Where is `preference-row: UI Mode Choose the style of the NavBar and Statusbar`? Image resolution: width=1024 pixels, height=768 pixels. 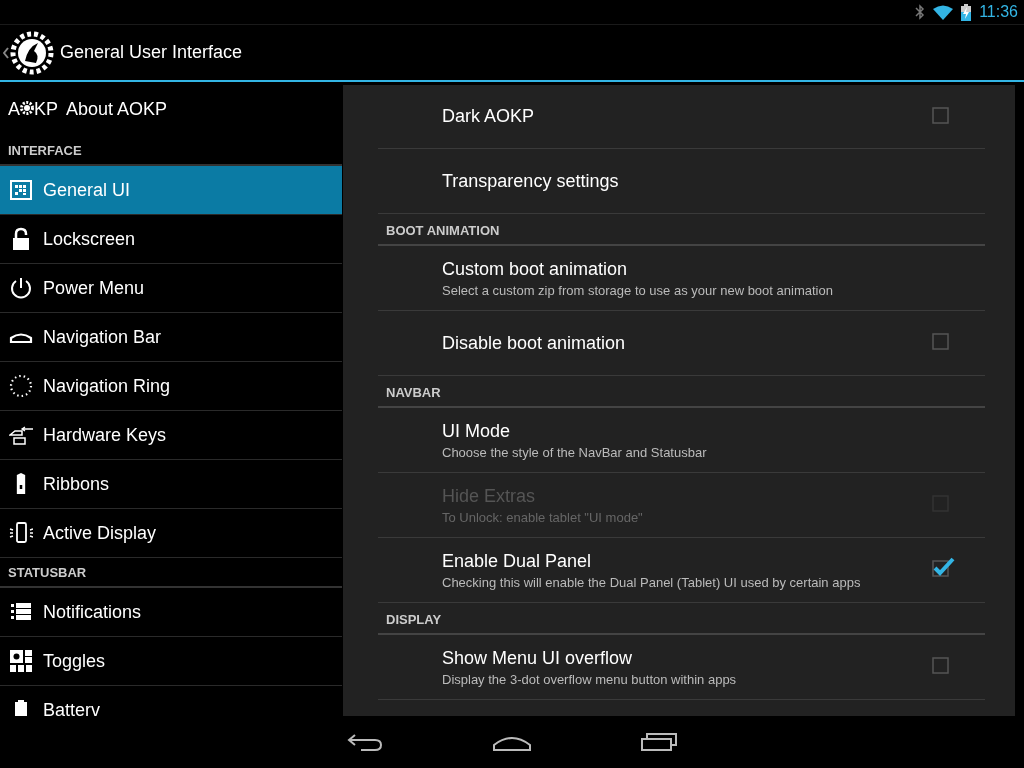 preference-row: UI Mode Choose the style of the NavBar and Statusbar is located at coordinates (681, 440).